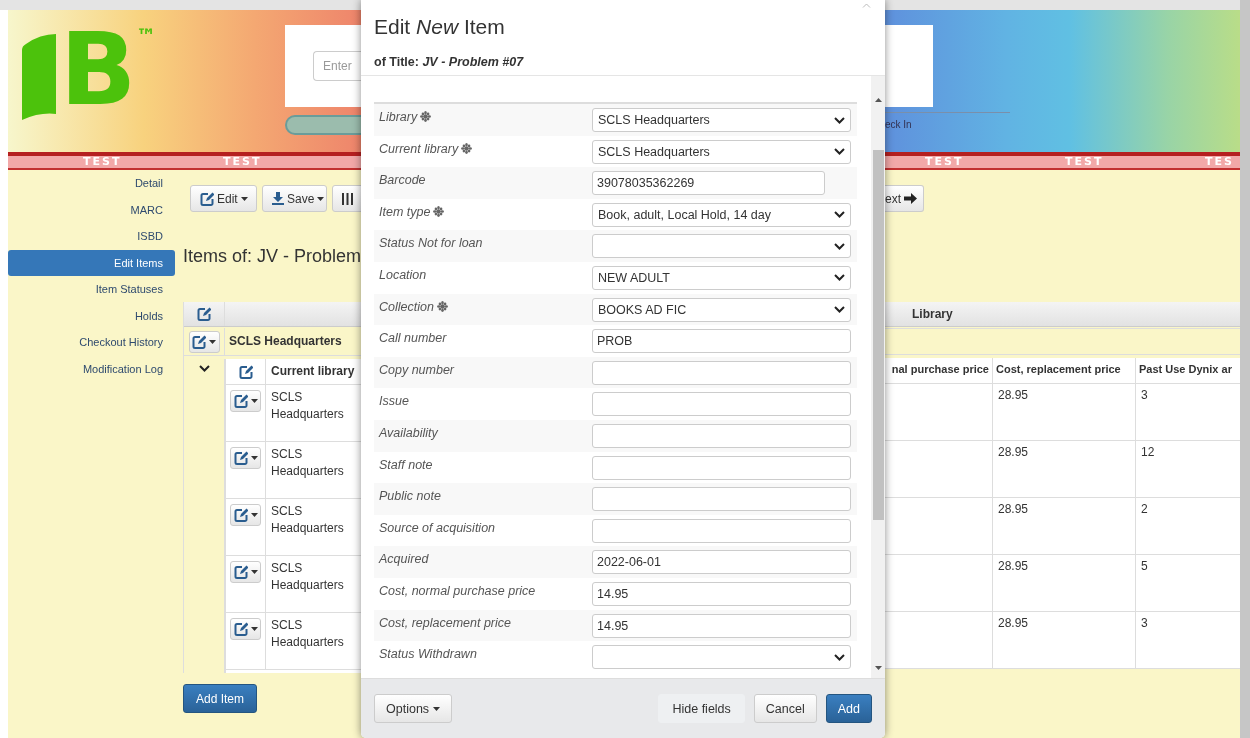 The image size is (1250, 738). What do you see at coordinates (419, 149) in the screenshot?
I see `field-label: Current library` at bounding box center [419, 149].